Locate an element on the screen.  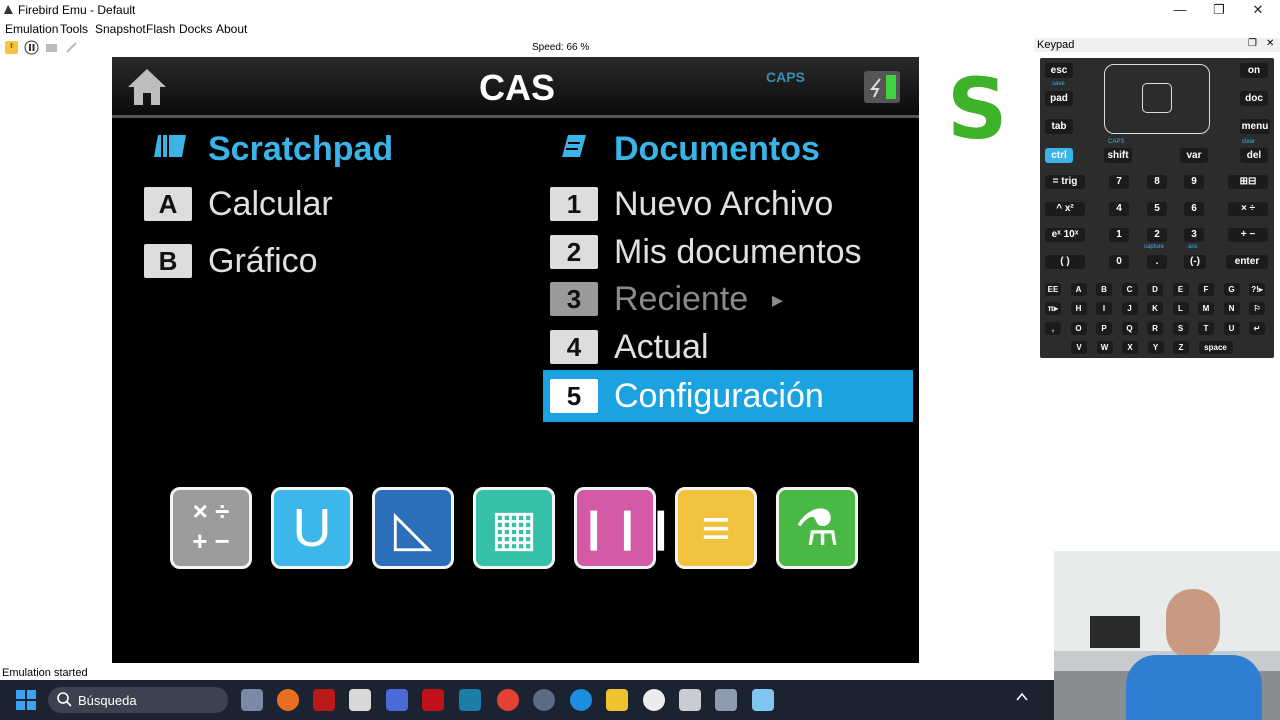
key-7: 7 is located at coordinates (1119, 182).